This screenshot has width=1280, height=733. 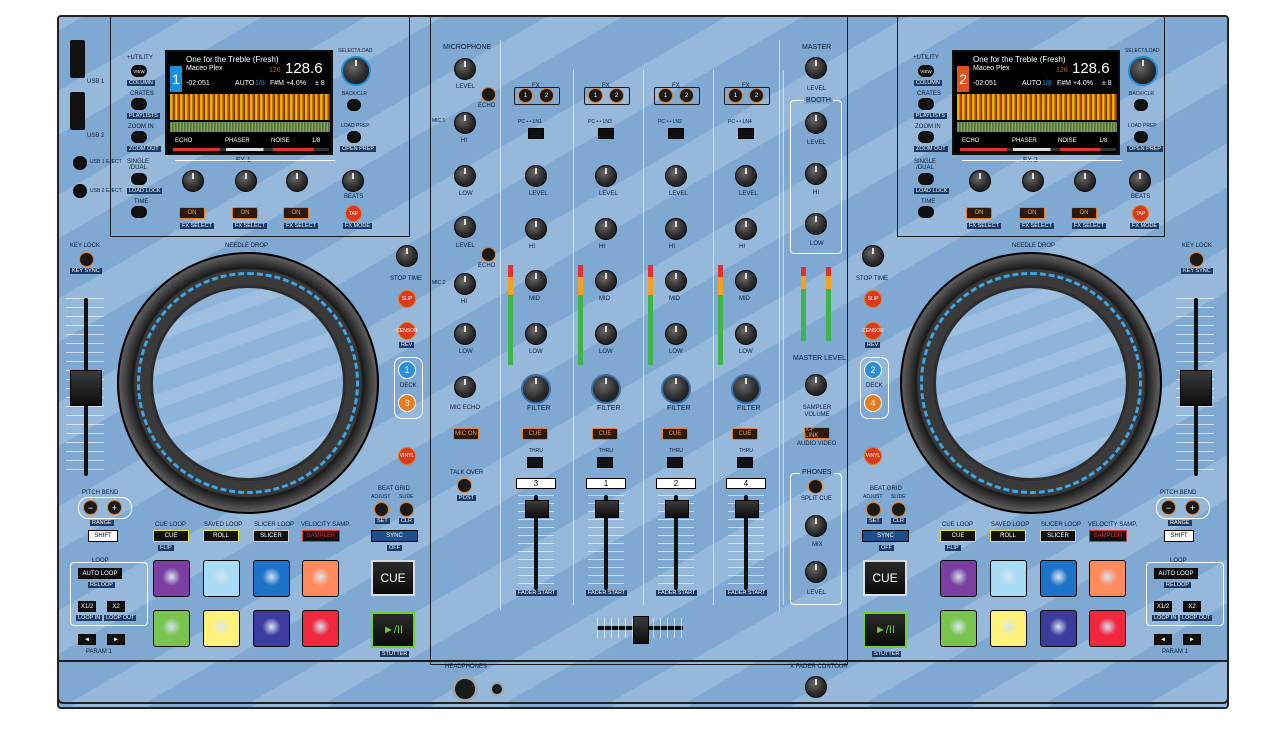 I want to click on pad-6-left, so click(x=221, y=628).